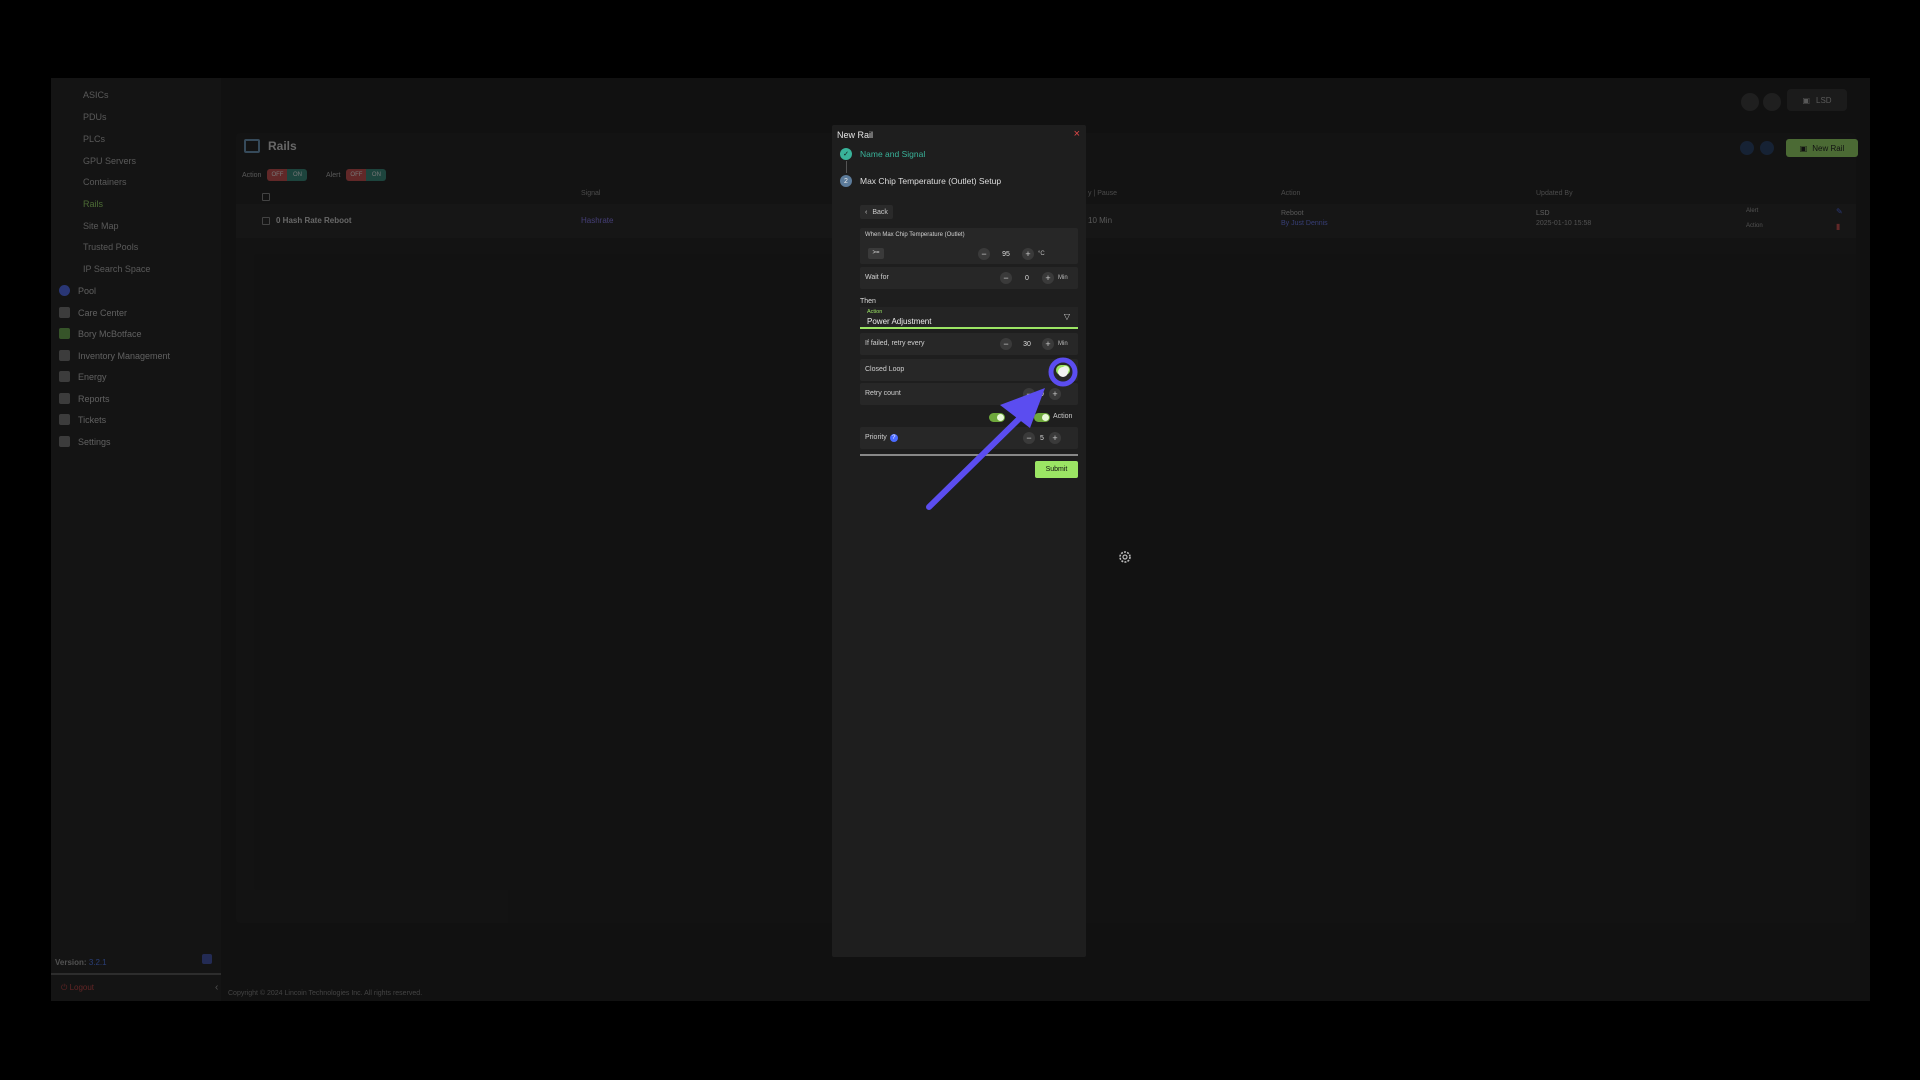  What do you see at coordinates (969, 318) in the screenshot?
I see `action-select: Action Power Adjustment ▽` at bounding box center [969, 318].